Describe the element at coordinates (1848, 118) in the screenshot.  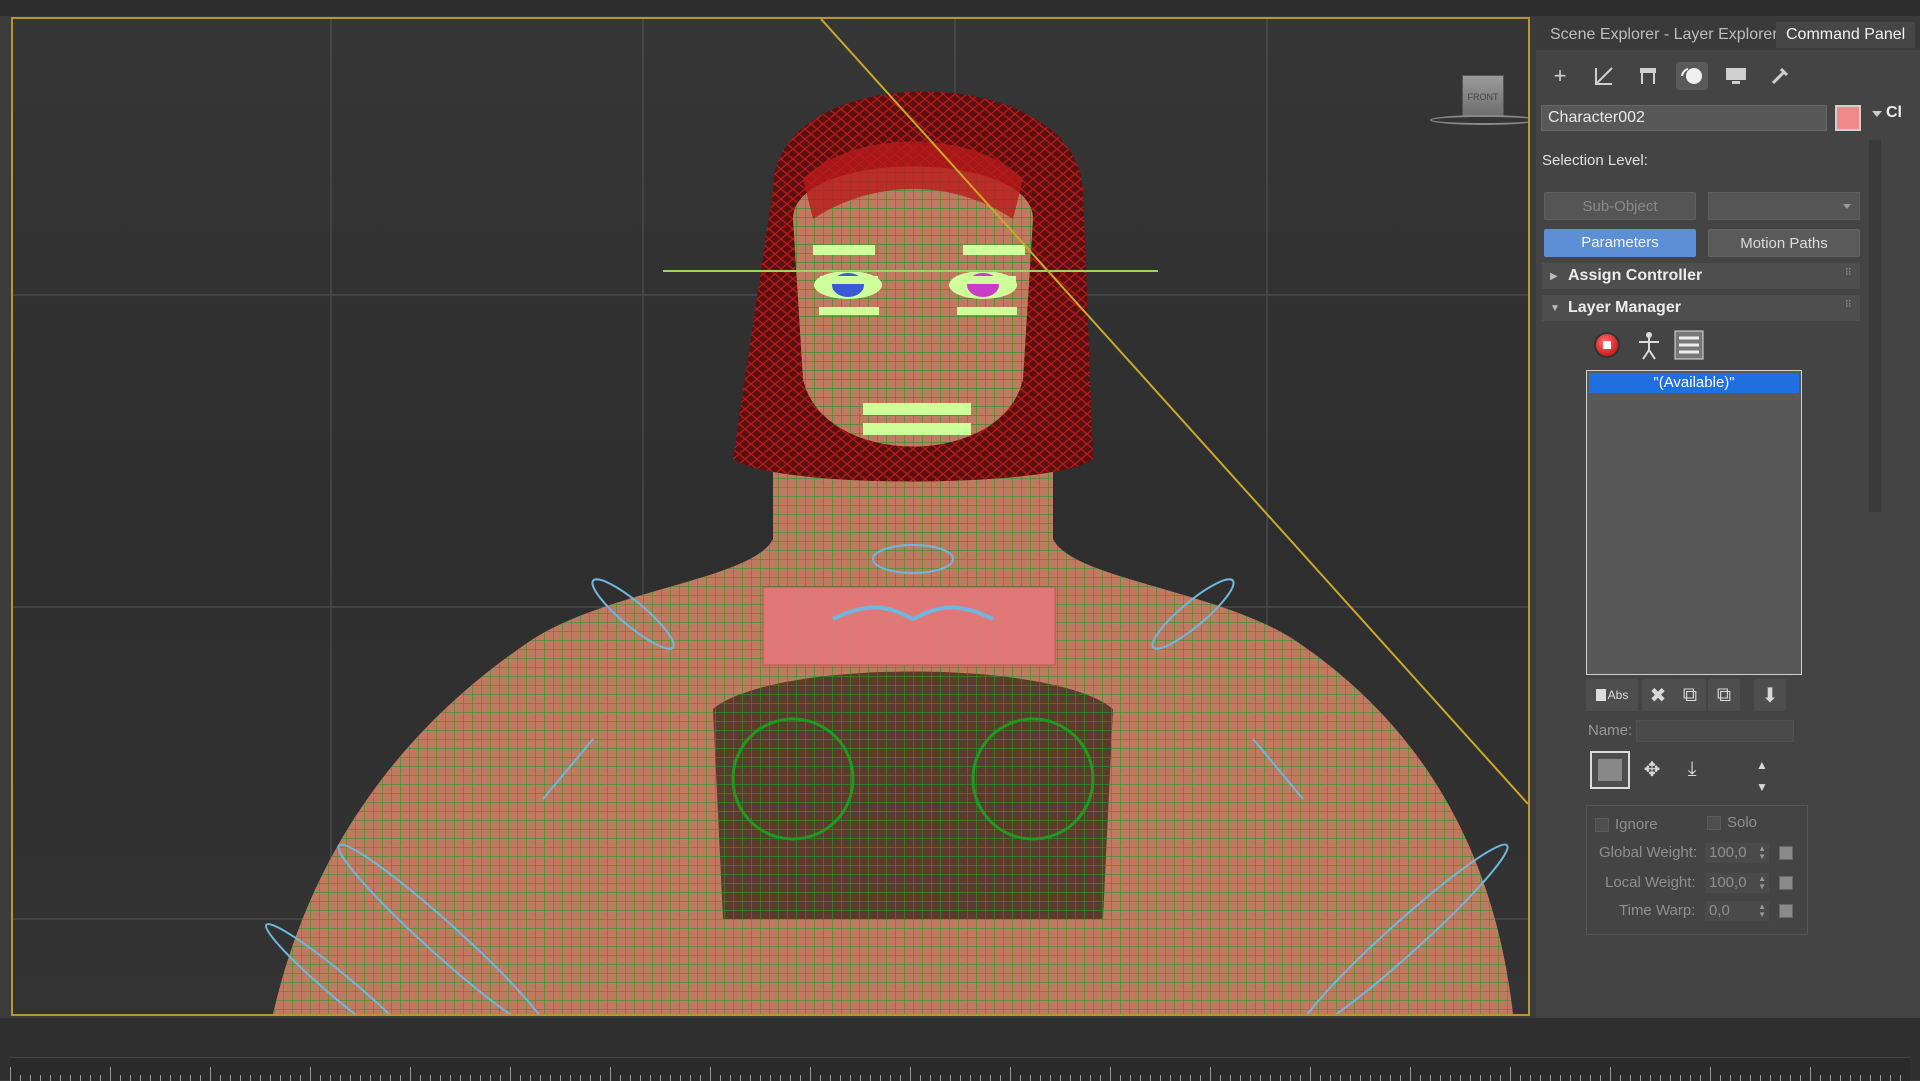
I see `object-color-swatch` at that location.